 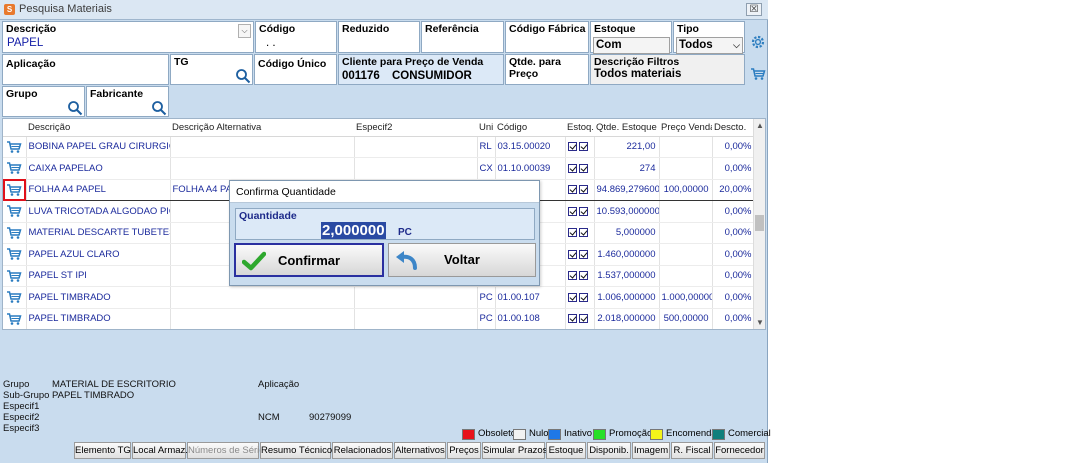 I want to click on estoque-button: Estoque, so click(x=566, y=450).